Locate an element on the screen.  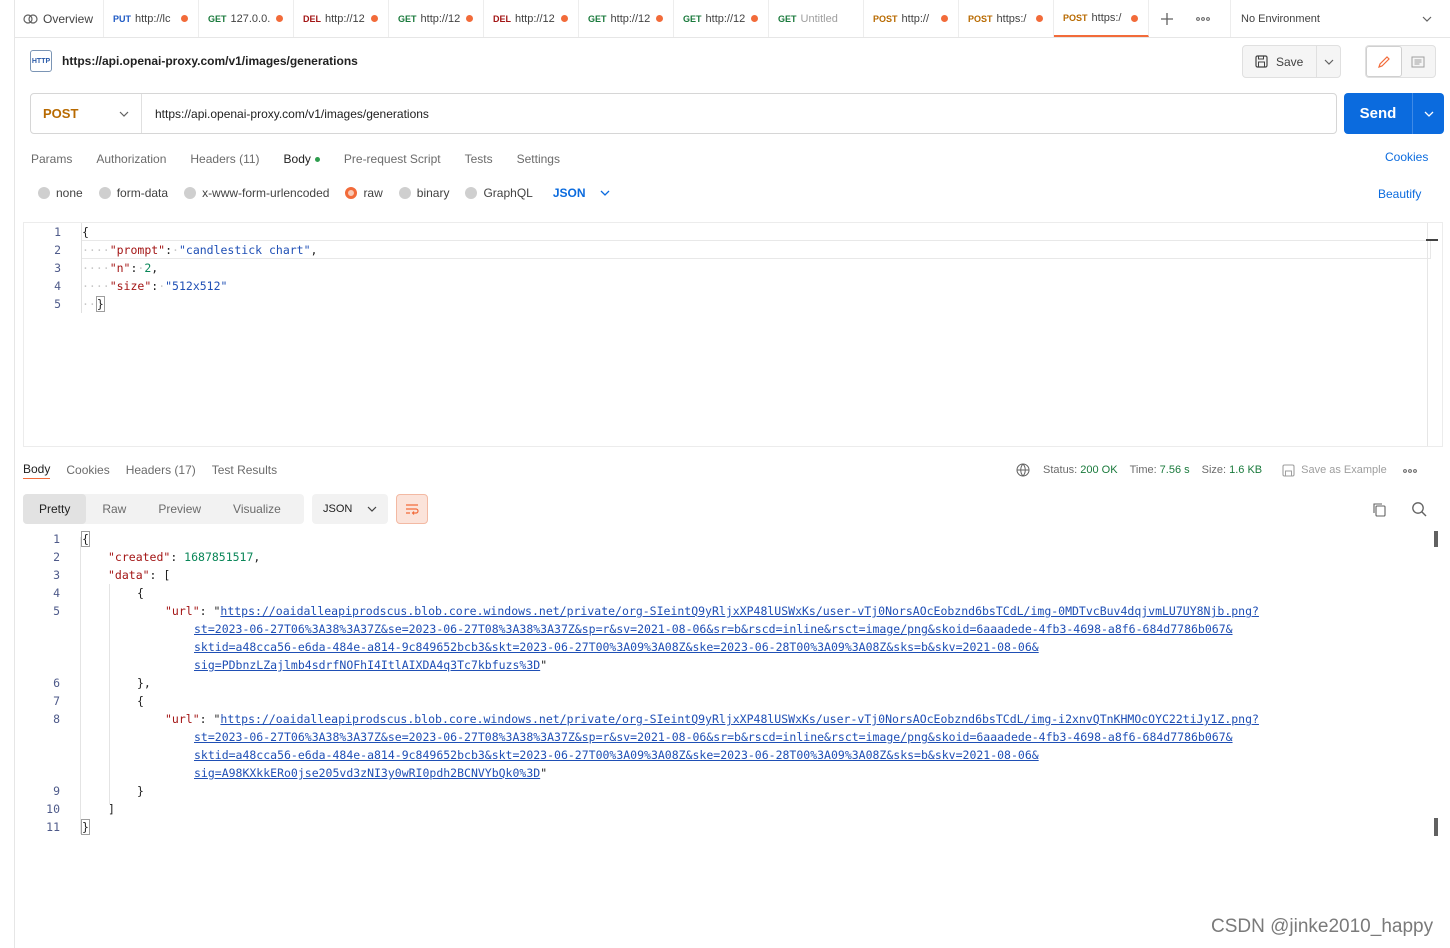
status-value: 200 OK is located at coordinates (1098, 470).